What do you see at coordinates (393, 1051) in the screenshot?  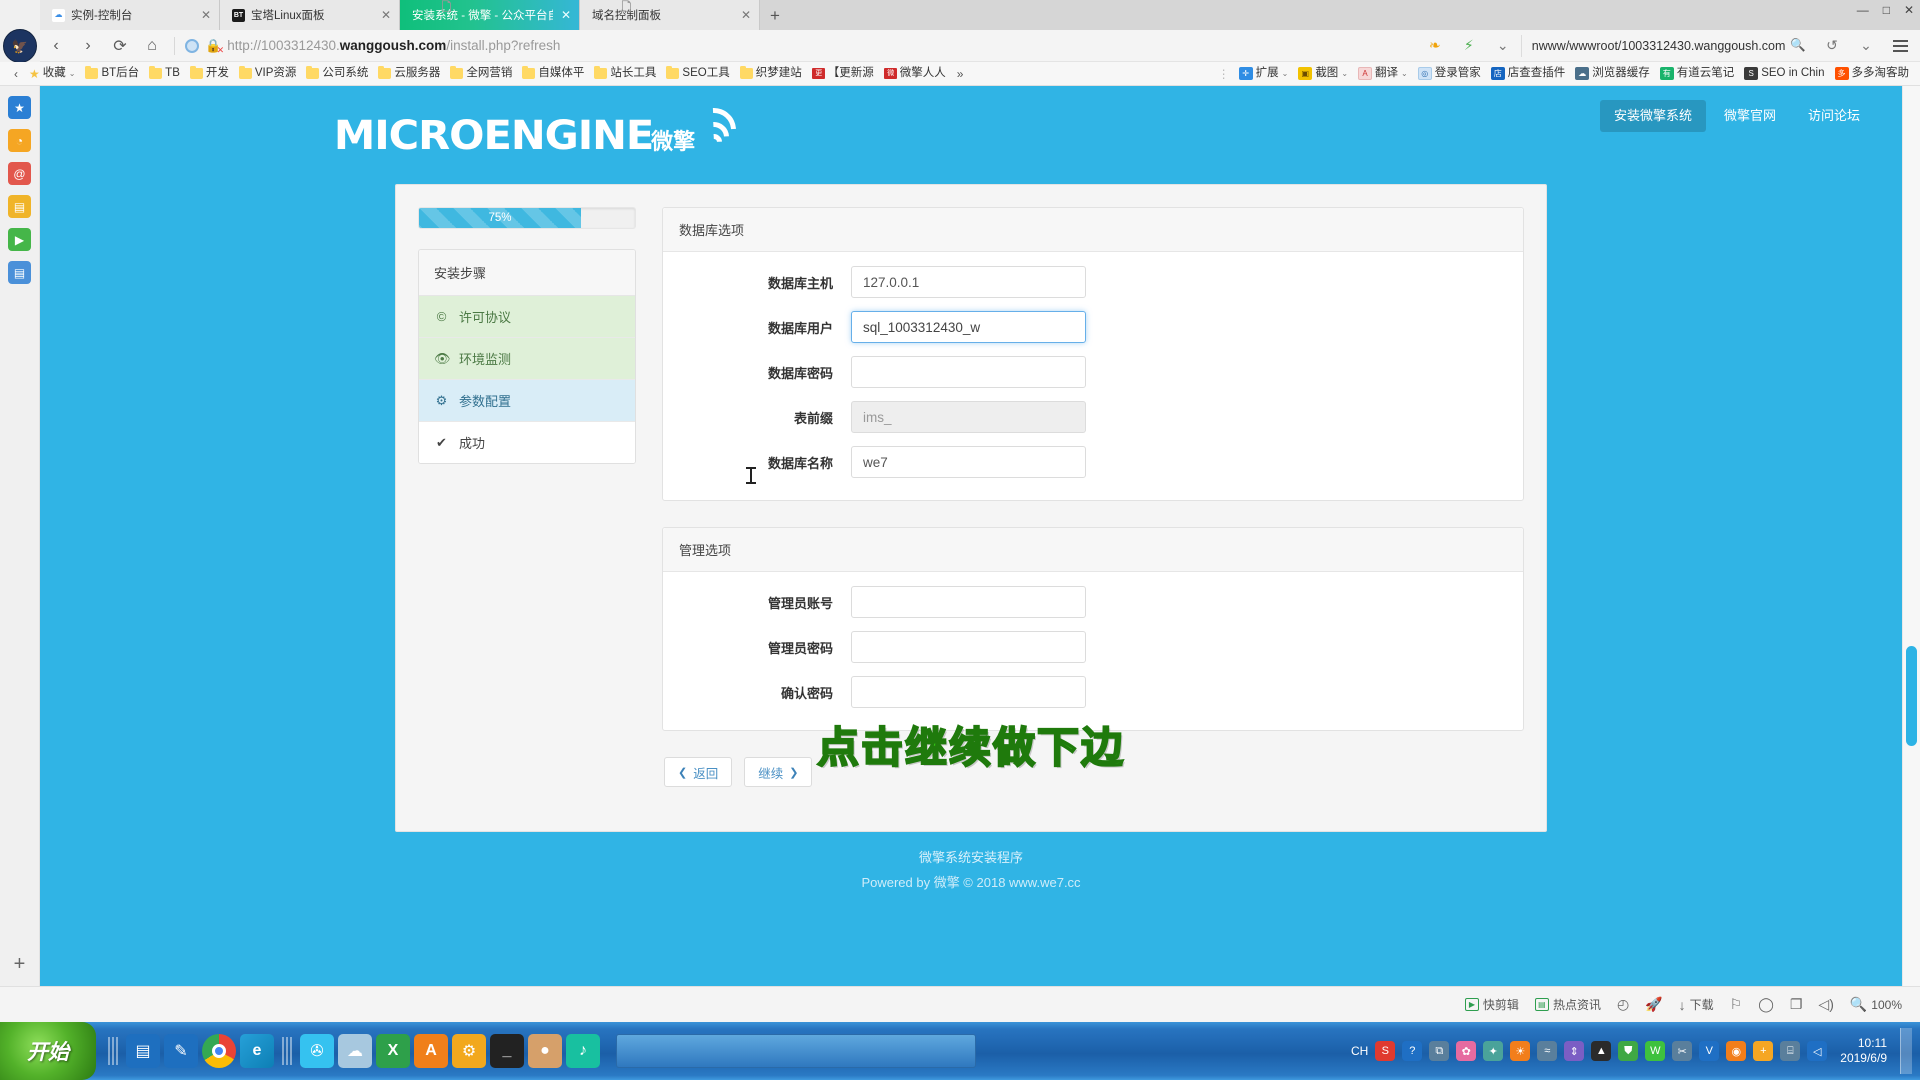 I see `excel-icon: X` at bounding box center [393, 1051].